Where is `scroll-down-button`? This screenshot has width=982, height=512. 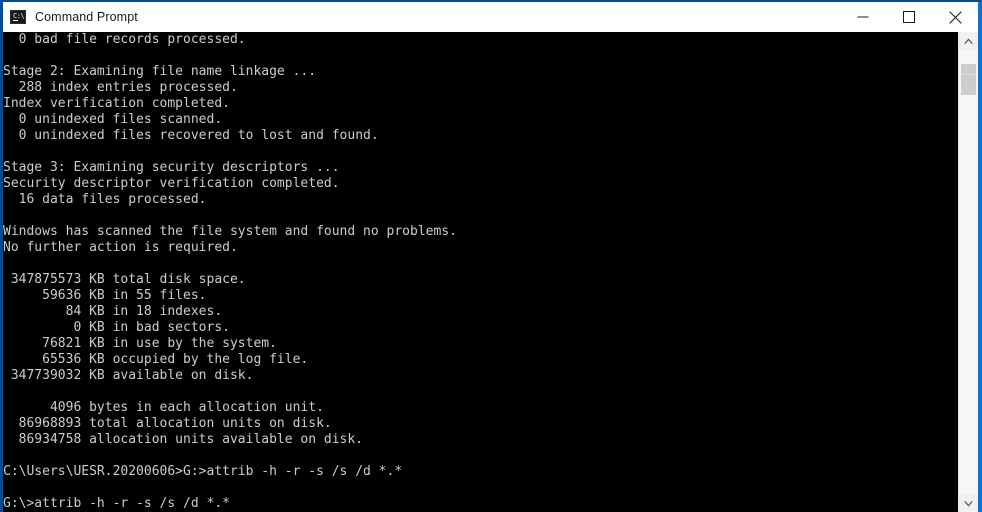 scroll-down-button is located at coordinates (968, 503).